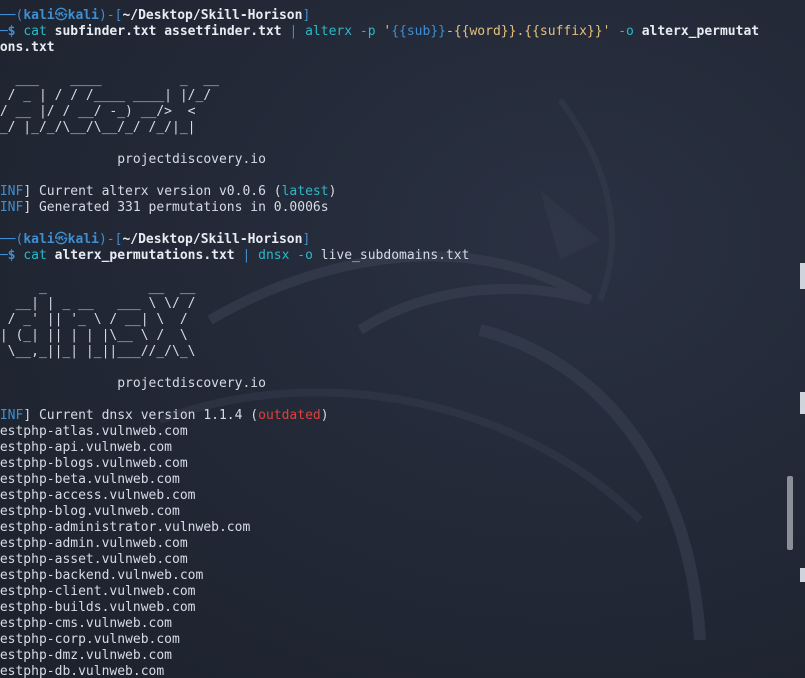 The image size is (805, 678). I want to click on result-line: testphp-dmz.vulnweb.com, so click(86, 655).